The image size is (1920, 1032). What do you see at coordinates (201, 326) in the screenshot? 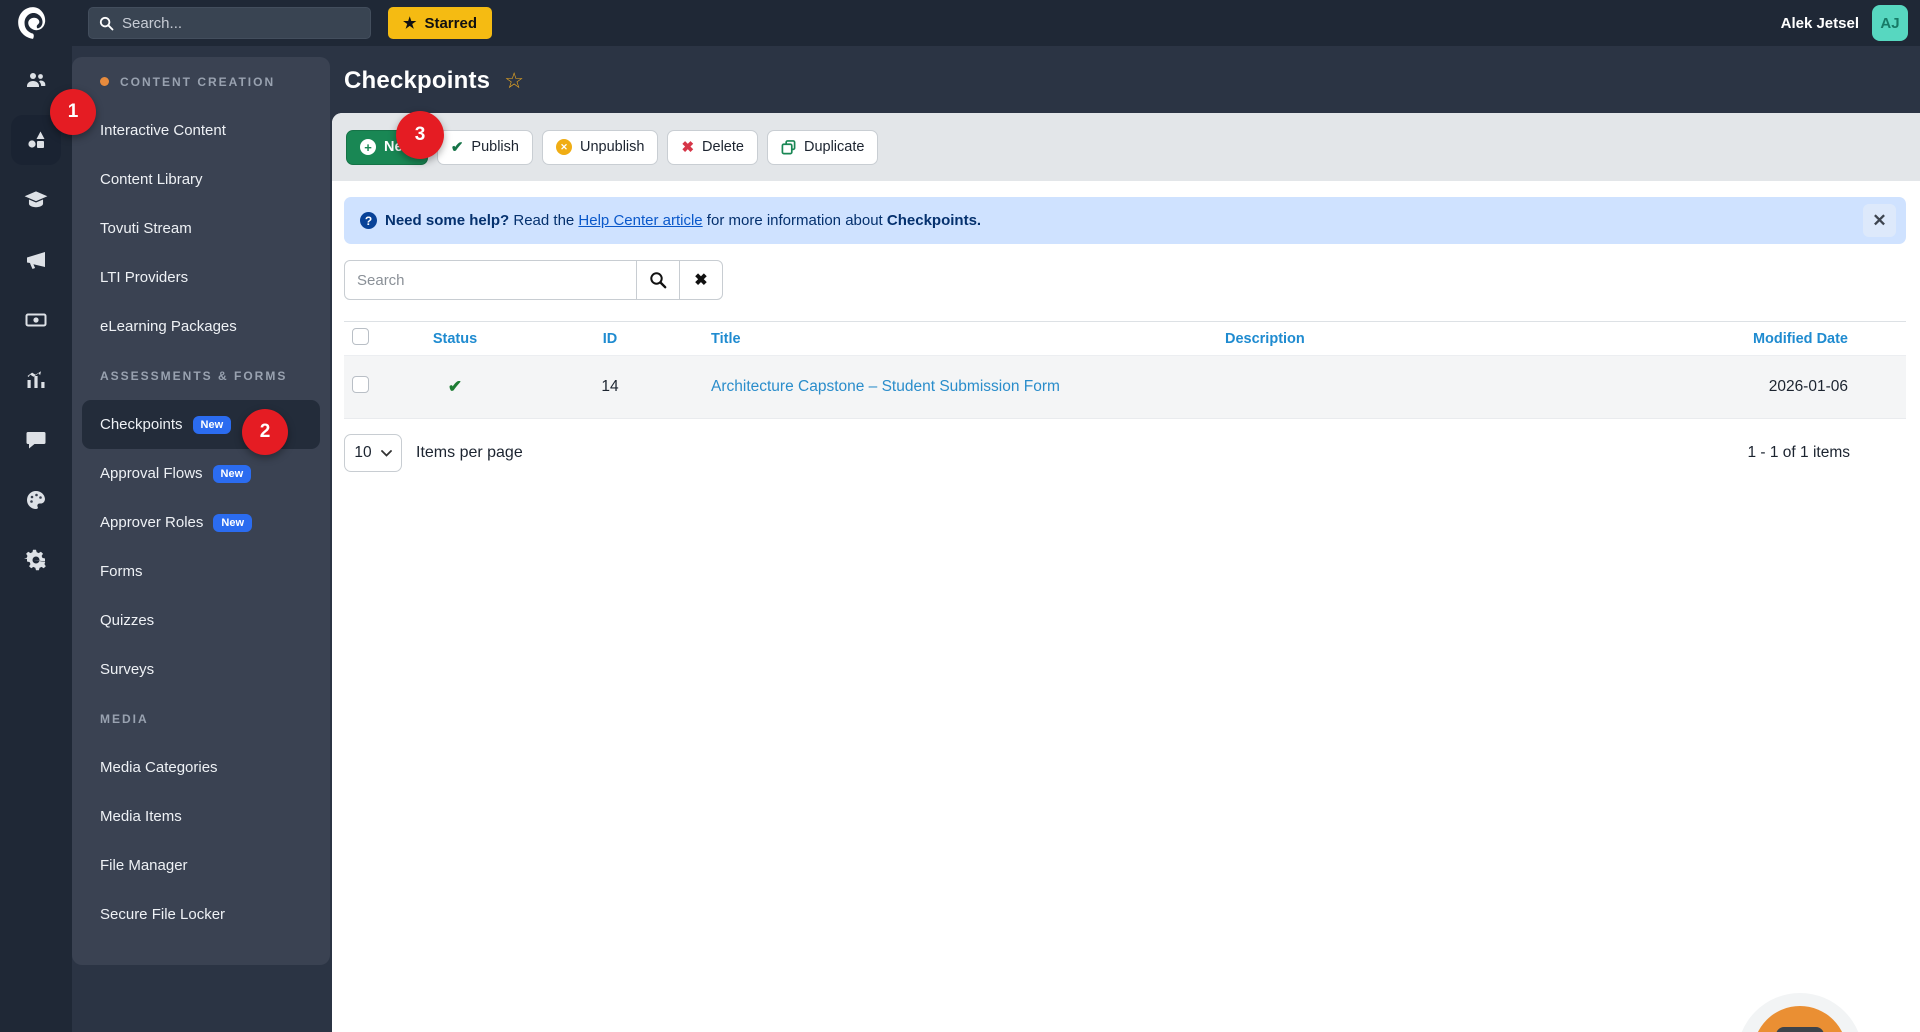
I see `sidebar-item-elearning-packages: eLearning Packages` at bounding box center [201, 326].